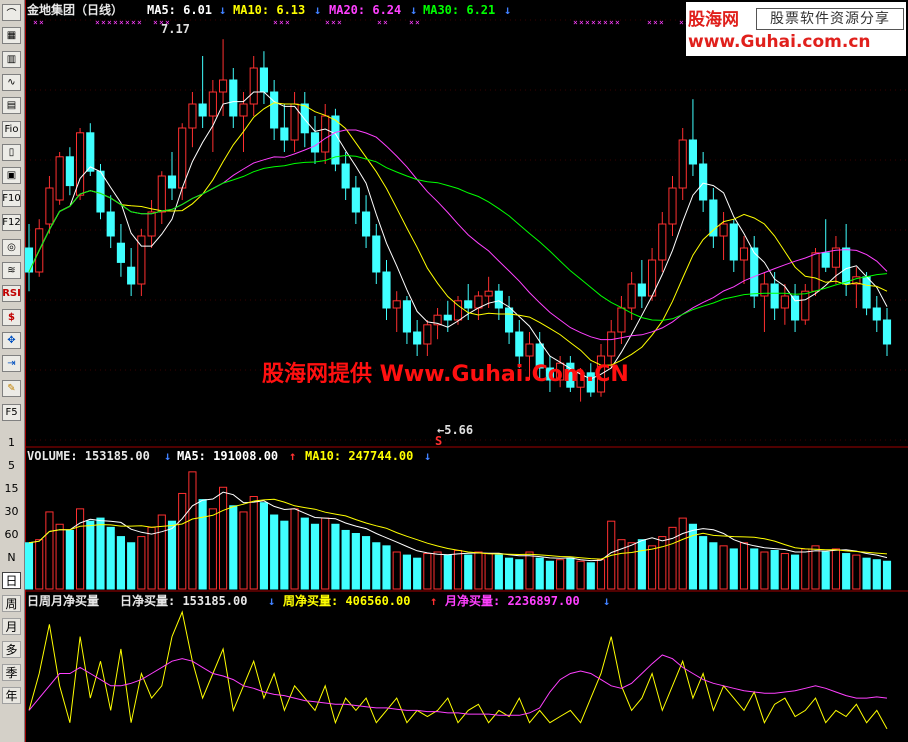  I want to click on period-30-button: 30, so click(11, 511).